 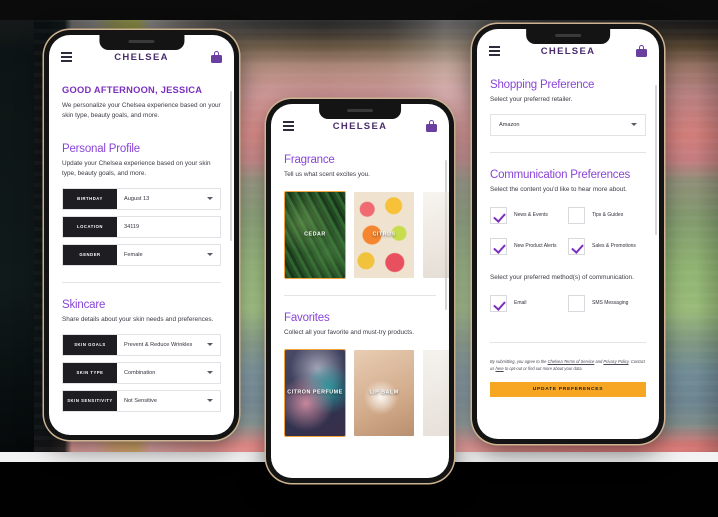 I want to click on checkbox-label-email: Email, so click(x=520, y=303).